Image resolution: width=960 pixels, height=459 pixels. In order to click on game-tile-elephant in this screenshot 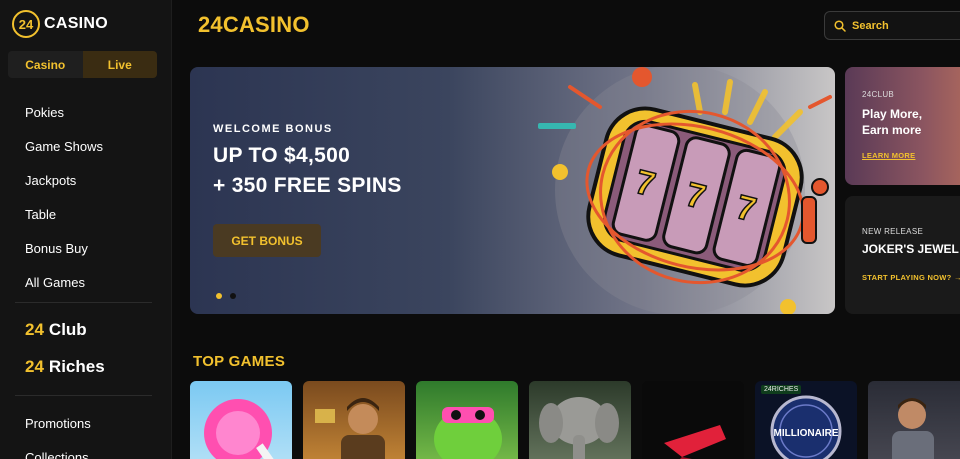, I will do `click(580, 420)`.